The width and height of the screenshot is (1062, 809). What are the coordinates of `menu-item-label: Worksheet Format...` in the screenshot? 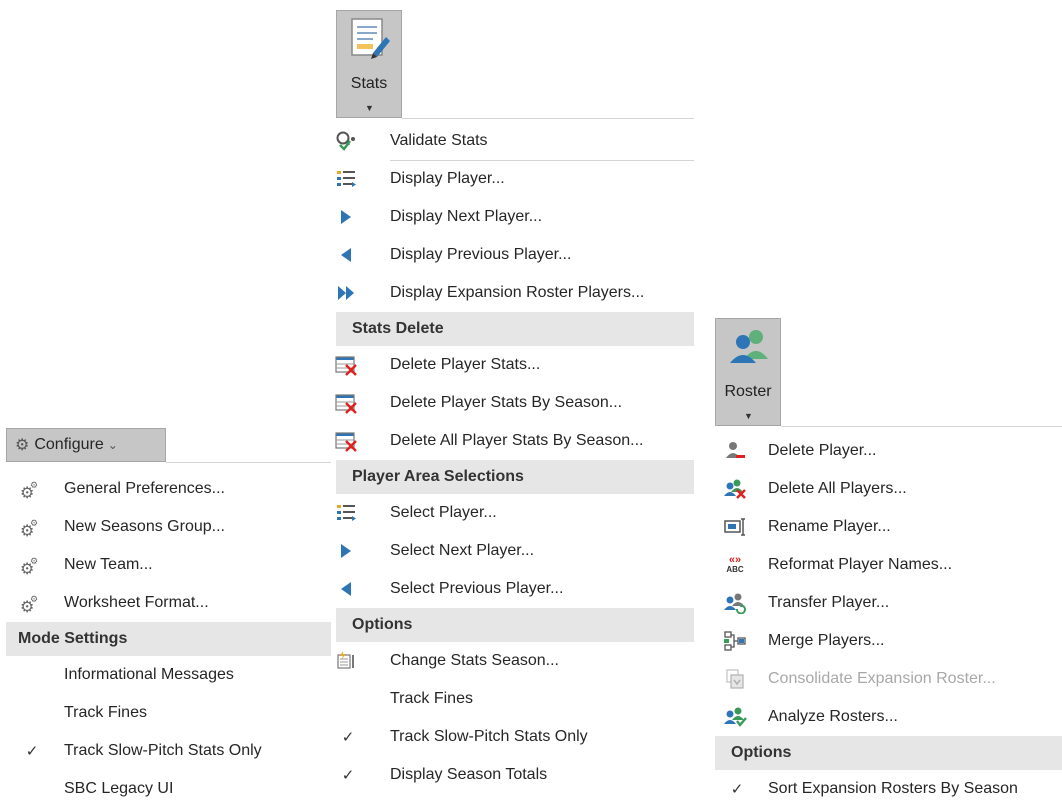 It's located at (136, 602).